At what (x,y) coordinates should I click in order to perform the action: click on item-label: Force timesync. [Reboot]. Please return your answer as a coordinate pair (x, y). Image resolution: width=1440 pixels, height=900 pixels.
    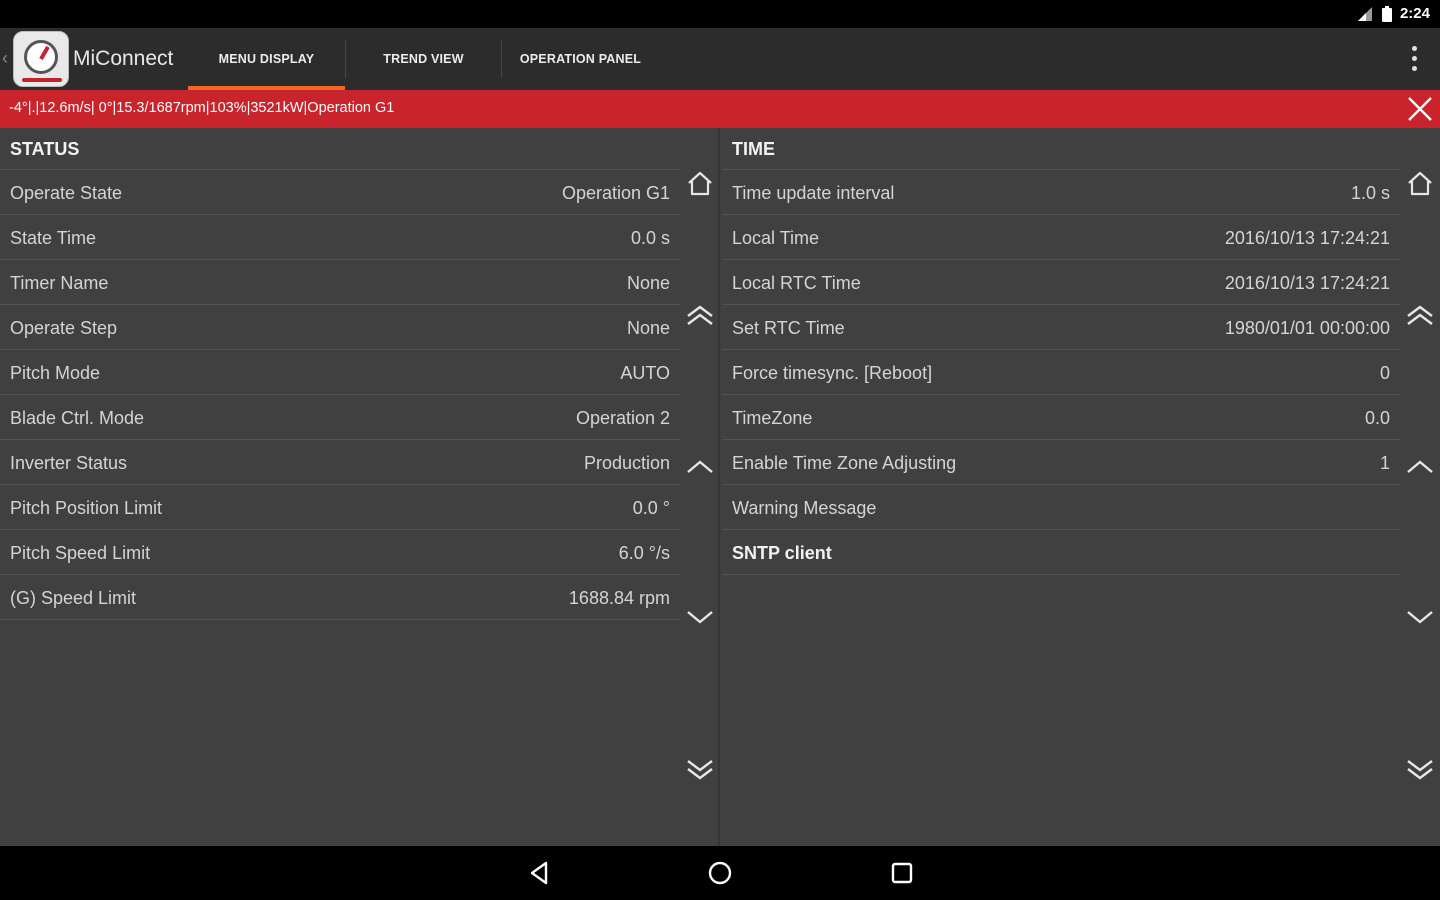
    Looking at the image, I should click on (832, 373).